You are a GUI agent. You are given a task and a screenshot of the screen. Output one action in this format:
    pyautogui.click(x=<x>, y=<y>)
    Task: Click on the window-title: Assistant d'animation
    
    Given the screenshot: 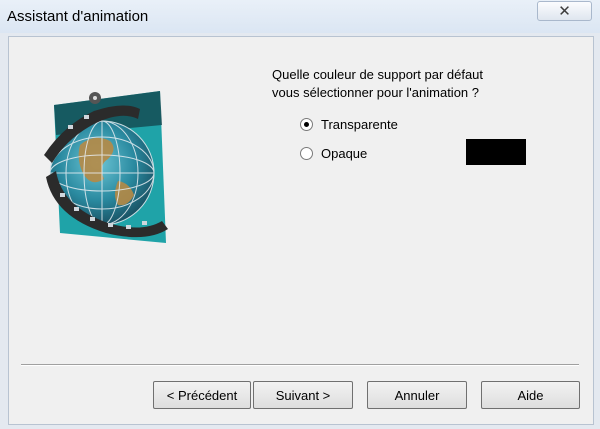 What is the action you would take?
    pyautogui.click(x=78, y=16)
    